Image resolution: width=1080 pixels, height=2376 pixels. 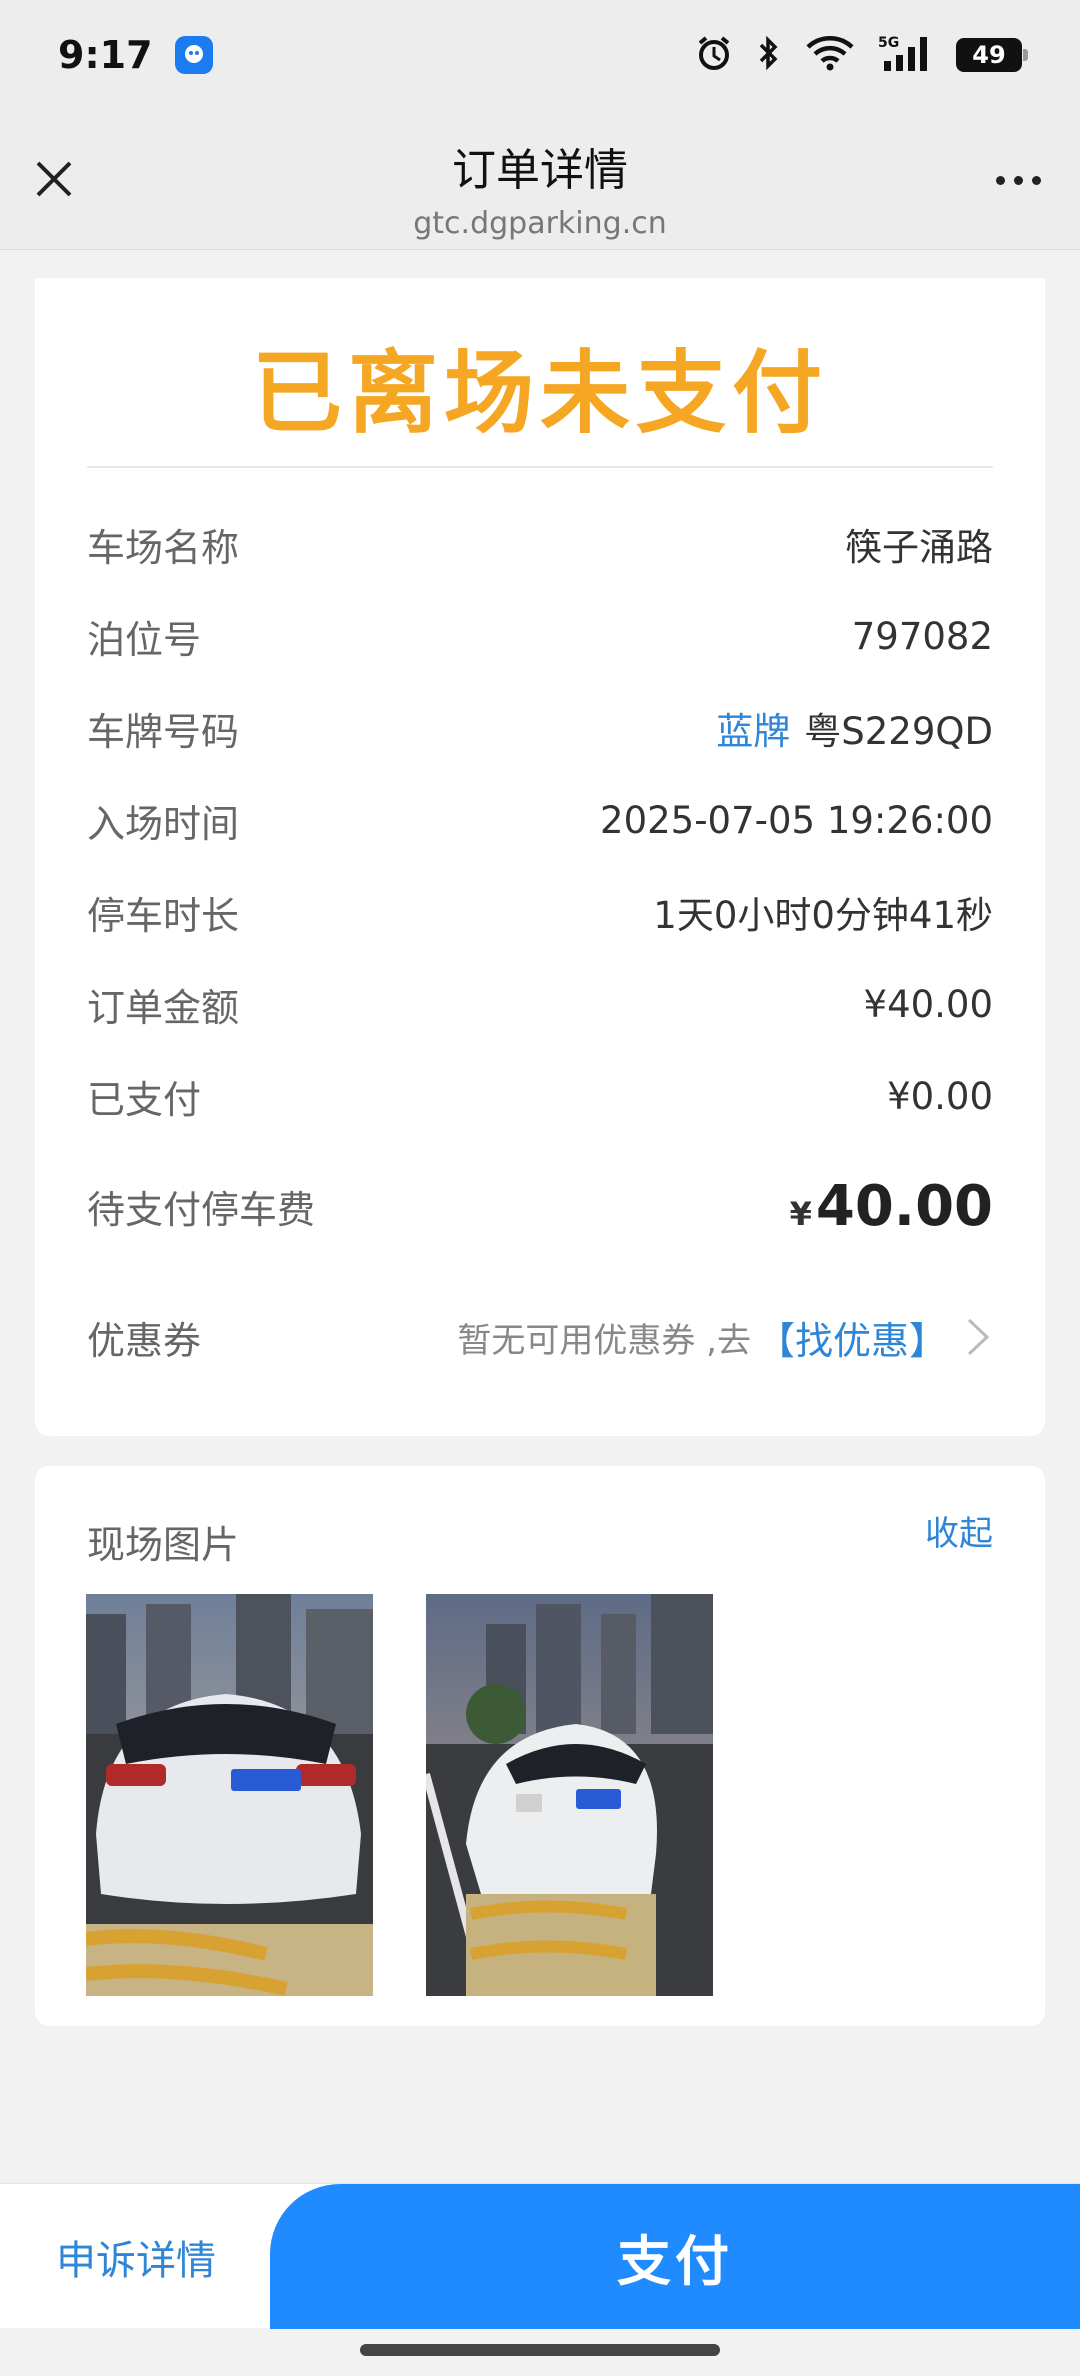 I want to click on due-amount: 40.00, so click(x=904, y=1206).